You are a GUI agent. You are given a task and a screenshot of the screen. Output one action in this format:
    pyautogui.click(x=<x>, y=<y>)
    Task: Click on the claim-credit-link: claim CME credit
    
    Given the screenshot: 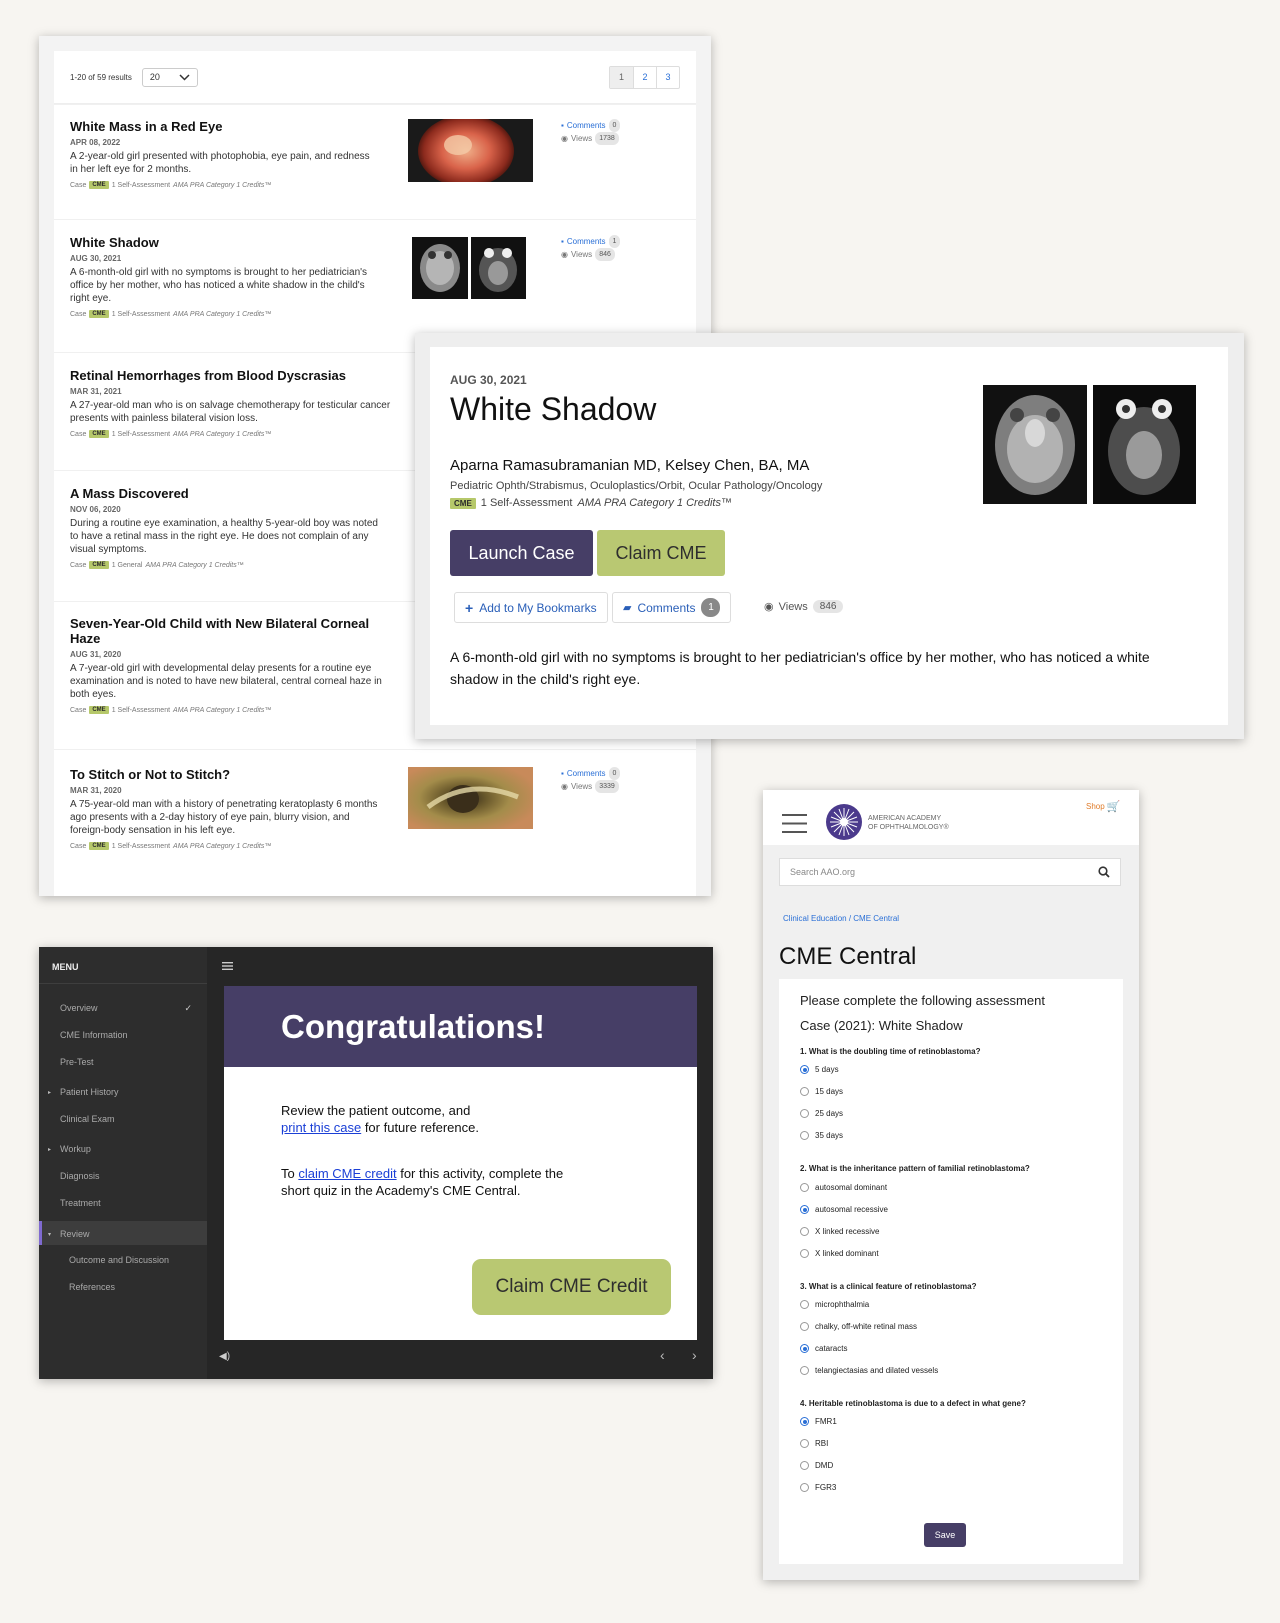 What is the action you would take?
    pyautogui.click(x=347, y=1173)
    